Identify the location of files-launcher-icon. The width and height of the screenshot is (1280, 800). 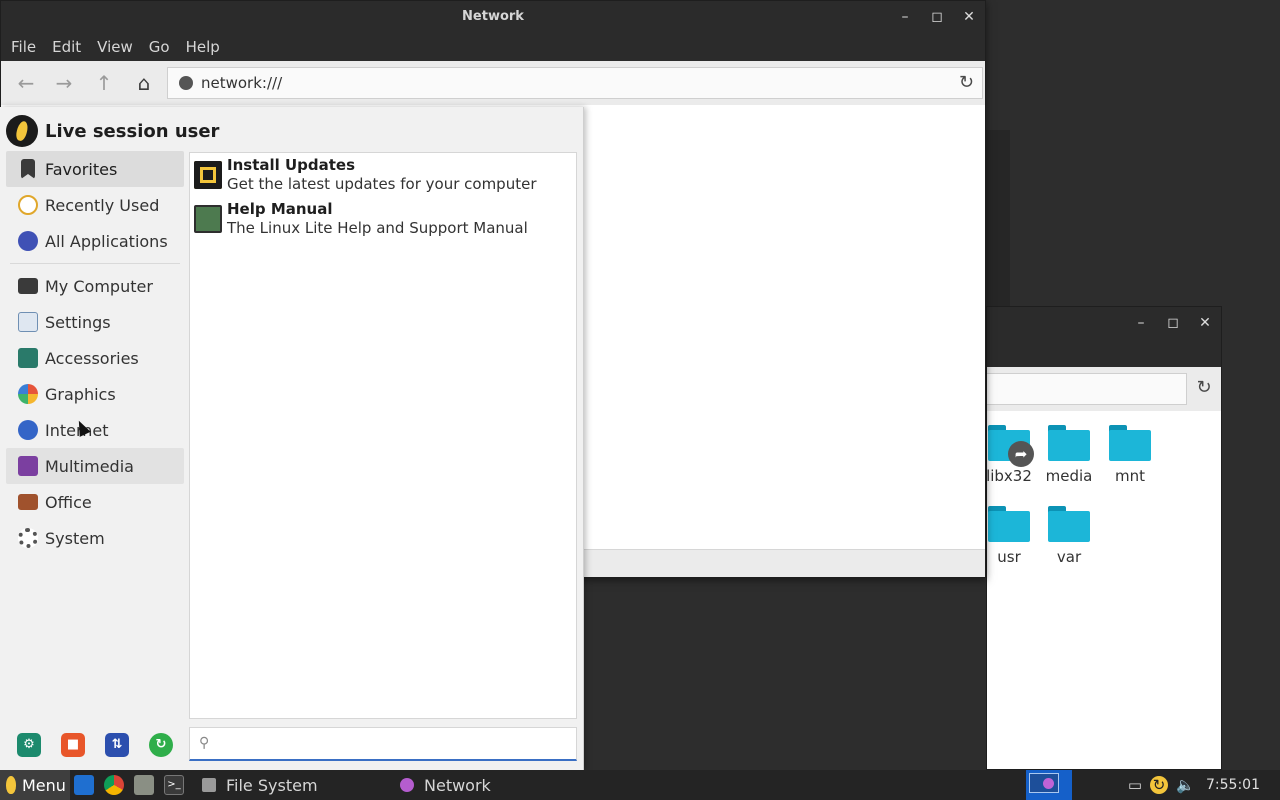
(144, 785).